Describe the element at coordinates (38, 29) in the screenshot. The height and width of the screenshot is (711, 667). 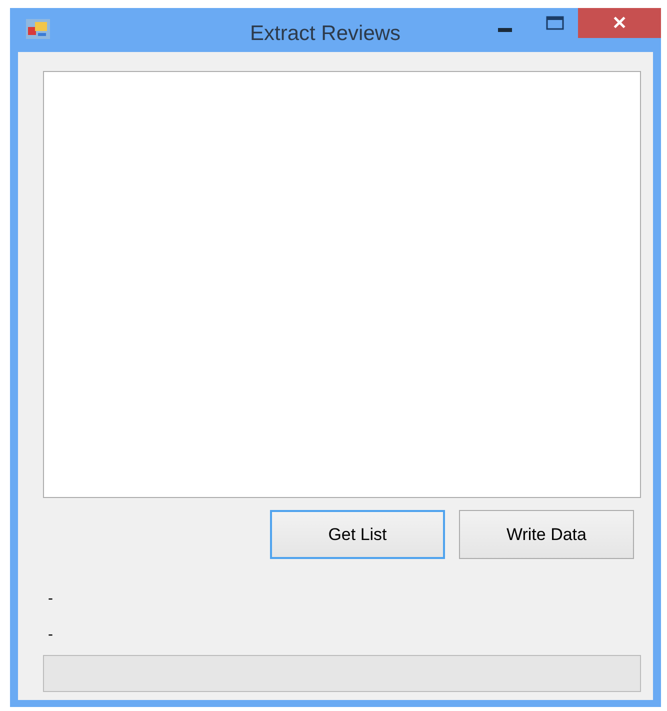
I see `app-icon` at that location.